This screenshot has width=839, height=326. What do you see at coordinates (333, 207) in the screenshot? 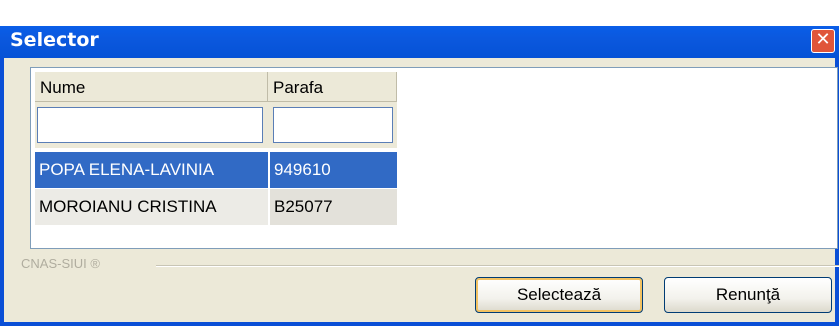
I see `cell-parafa: B25077` at bounding box center [333, 207].